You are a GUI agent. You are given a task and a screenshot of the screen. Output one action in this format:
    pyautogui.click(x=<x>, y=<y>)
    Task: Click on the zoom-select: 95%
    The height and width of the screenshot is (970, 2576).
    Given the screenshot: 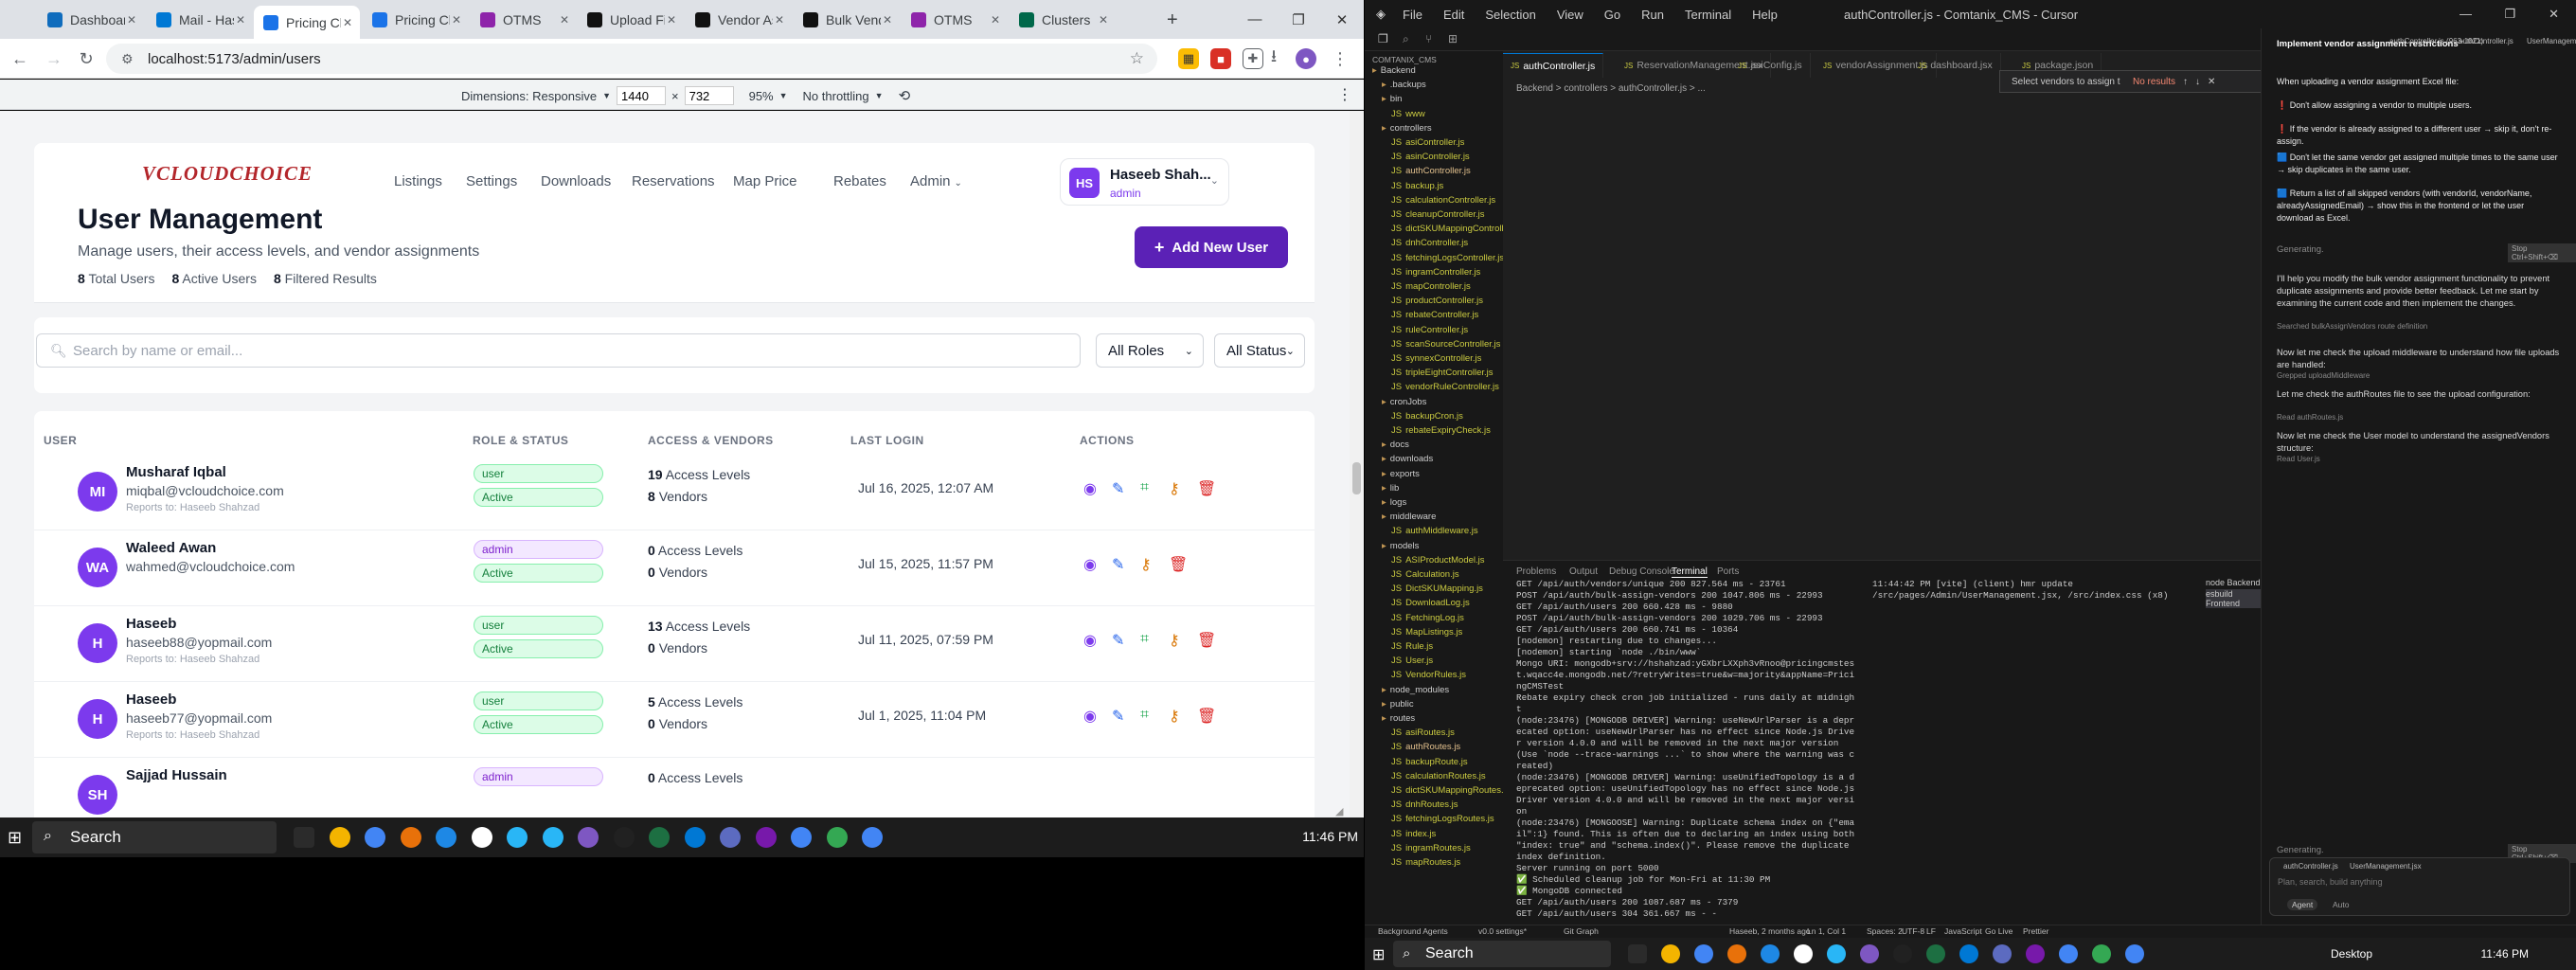 What is the action you would take?
    pyautogui.click(x=761, y=96)
    